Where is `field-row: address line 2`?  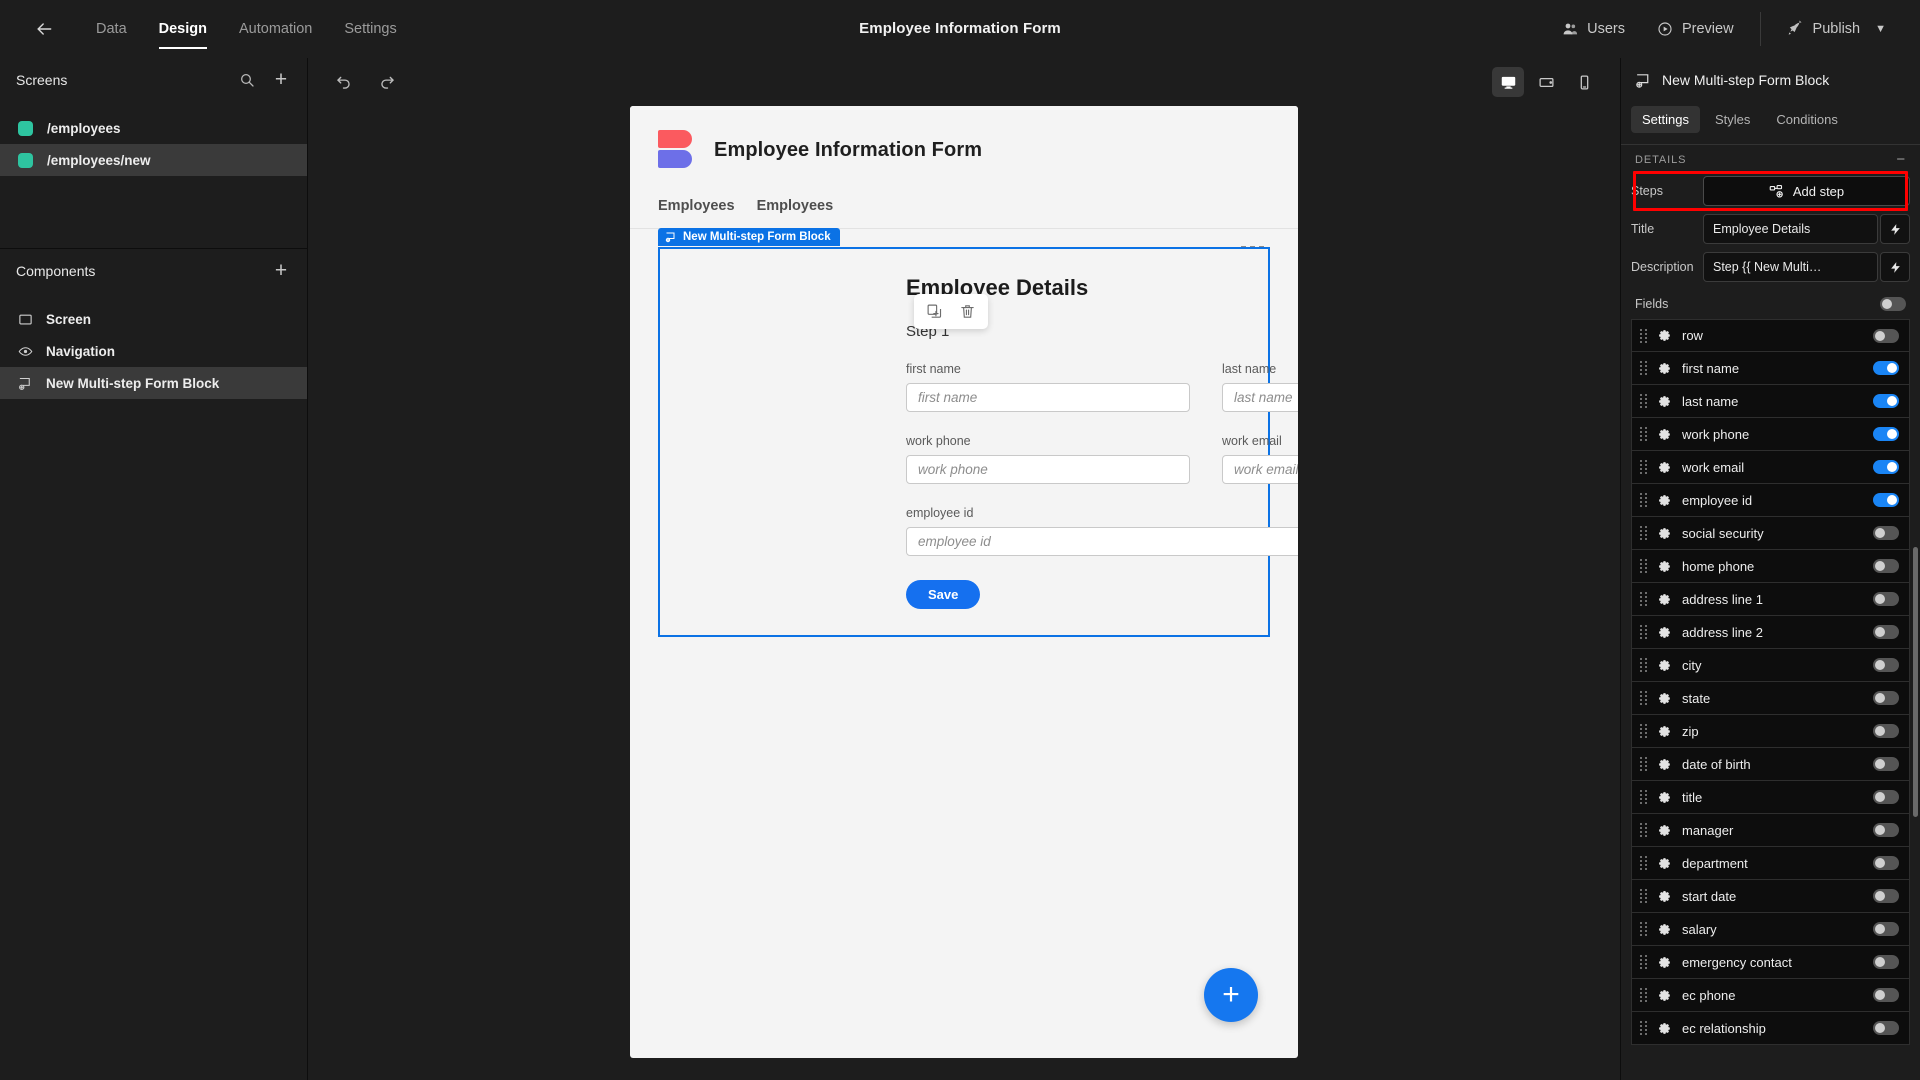
field-row: address line 2 is located at coordinates (1770, 632).